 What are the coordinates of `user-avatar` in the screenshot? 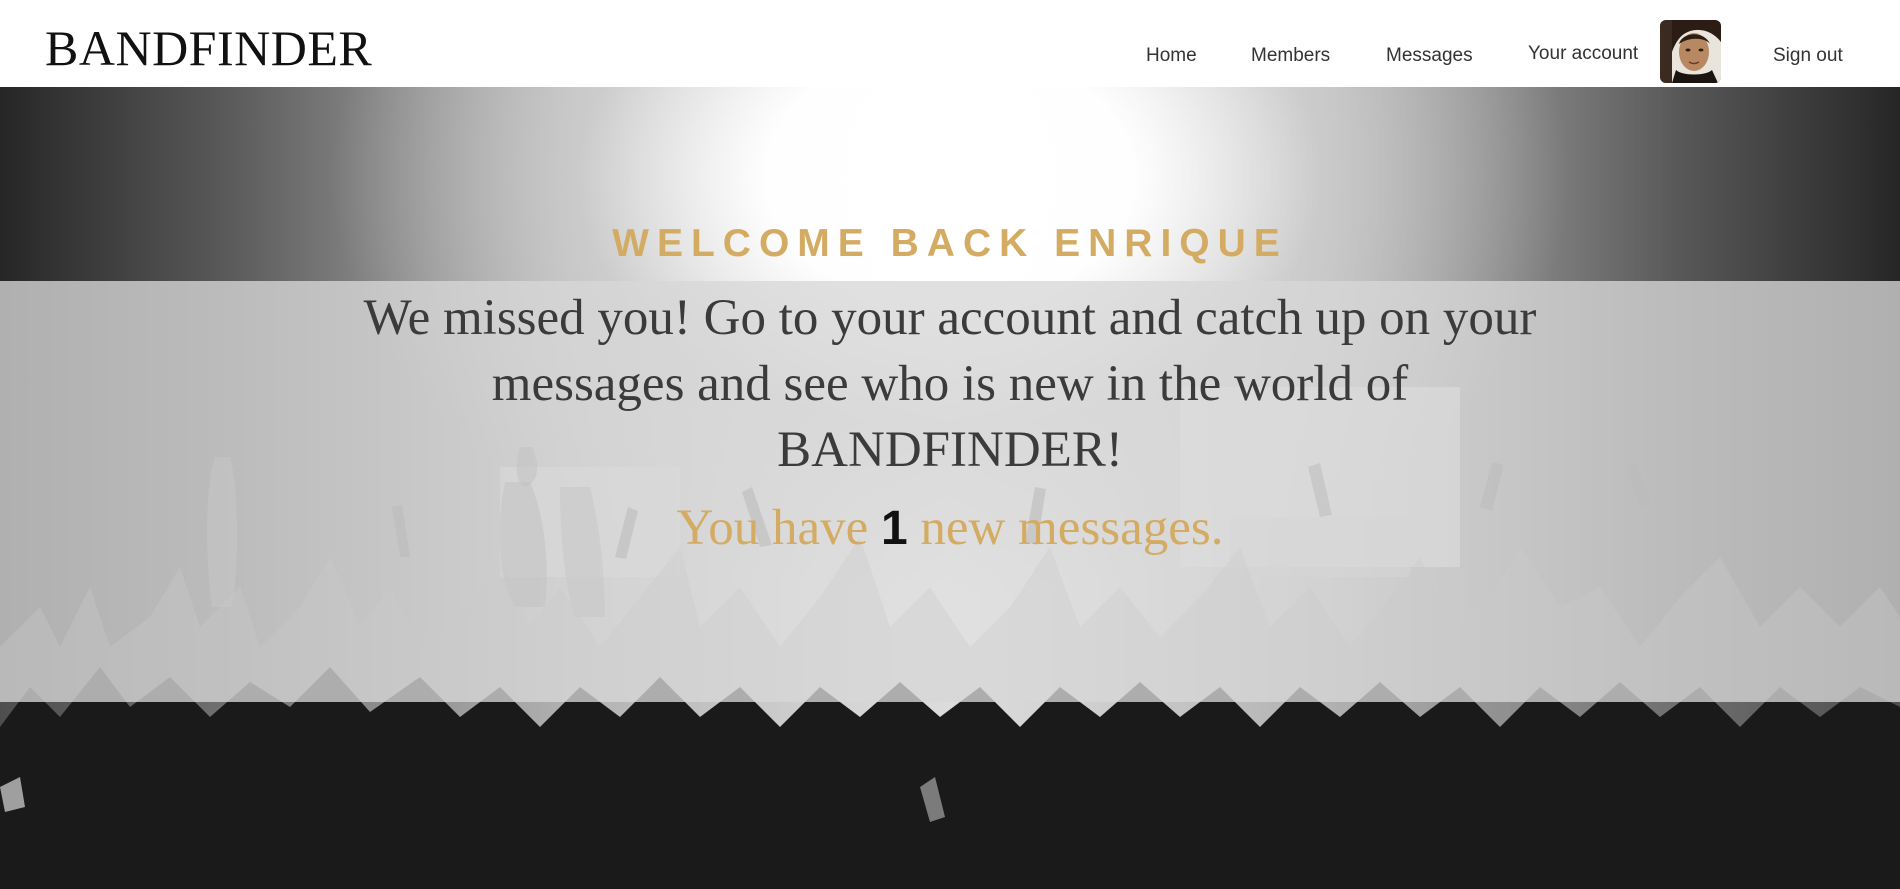 It's located at (1690, 51).